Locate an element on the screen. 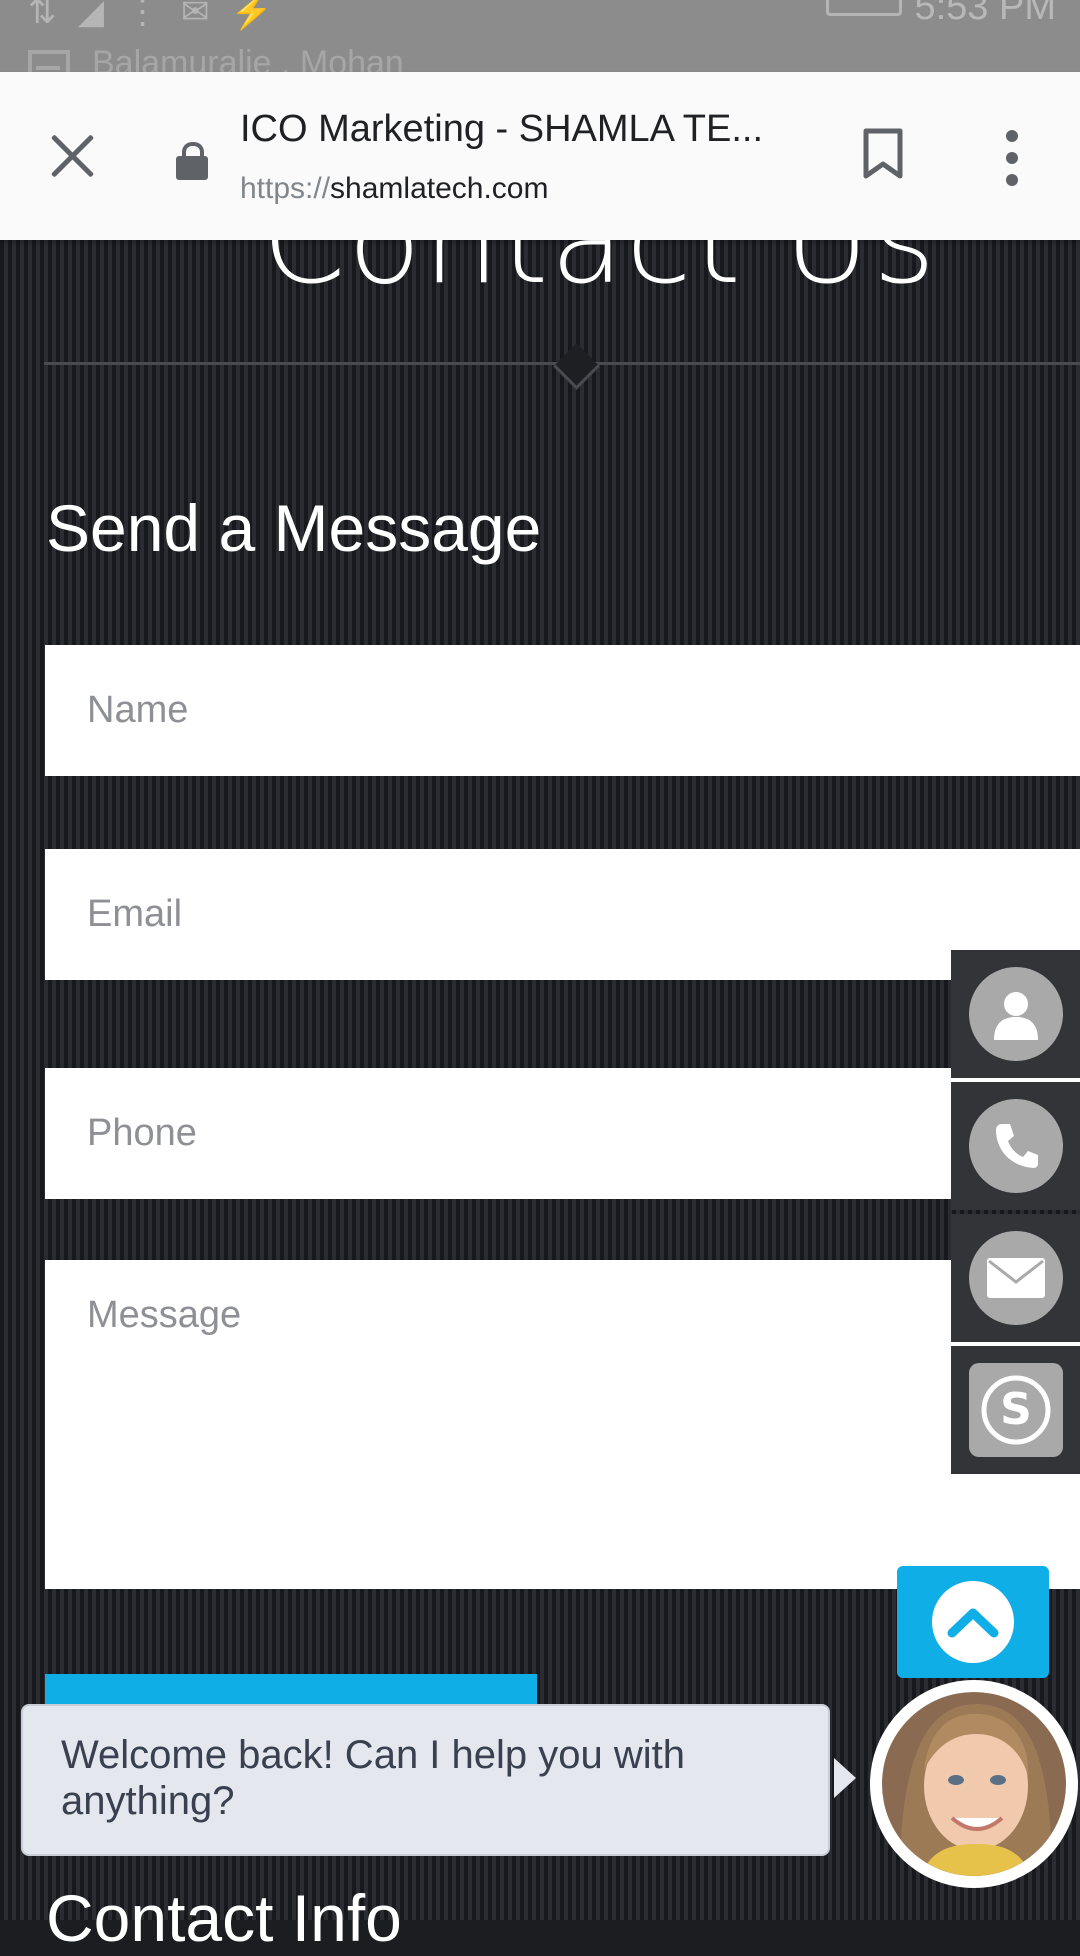 This screenshot has width=1080, height=1956. notification: Balamuralie . Mohan is located at coordinates (216, 58).